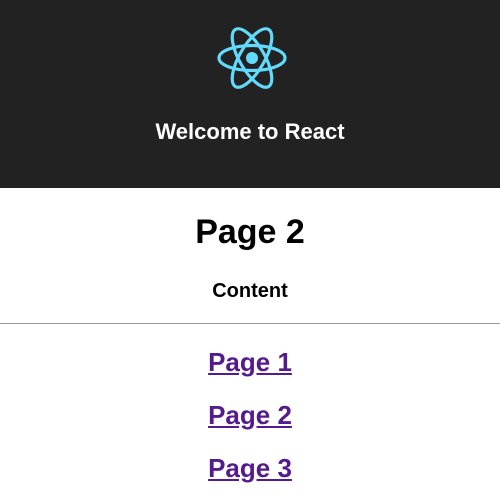  Describe the element at coordinates (250, 323) in the screenshot. I see `divider` at that location.